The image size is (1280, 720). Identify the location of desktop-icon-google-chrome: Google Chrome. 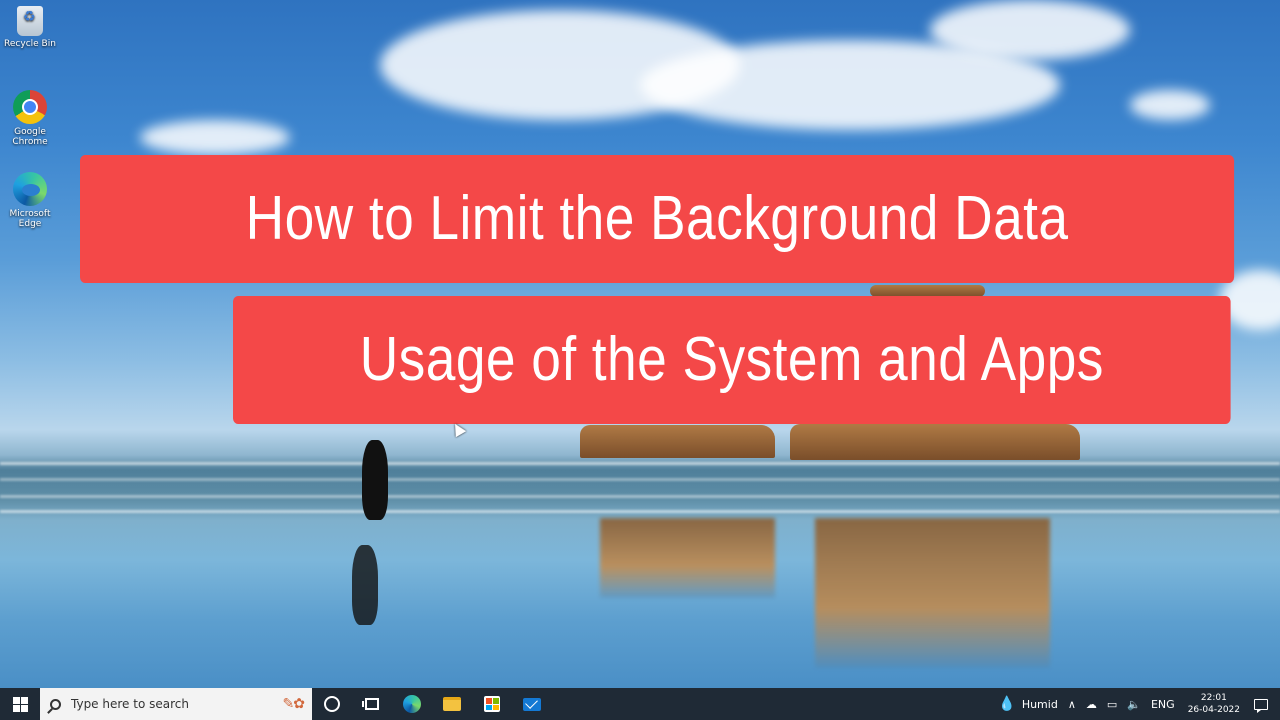
(30, 118).